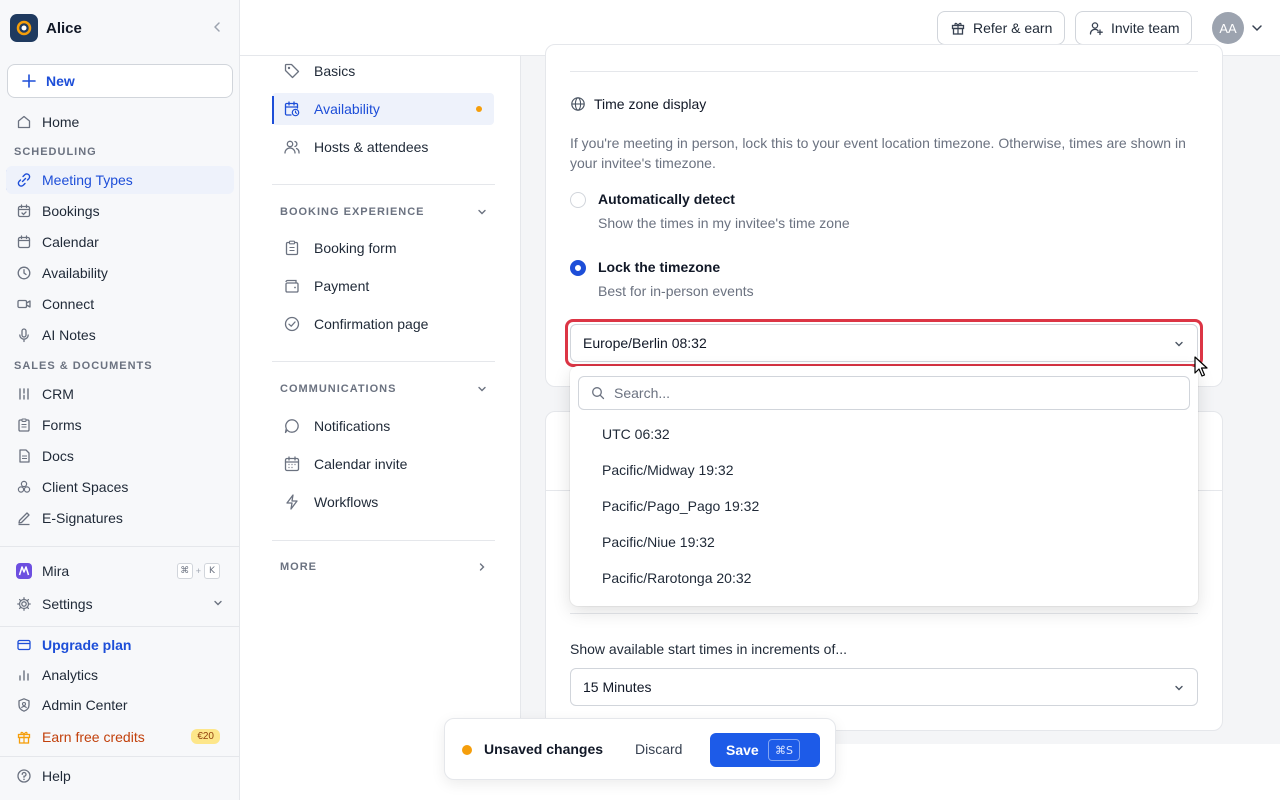 The image size is (1280, 800). I want to click on save-shortcut: ⌘S, so click(784, 750).